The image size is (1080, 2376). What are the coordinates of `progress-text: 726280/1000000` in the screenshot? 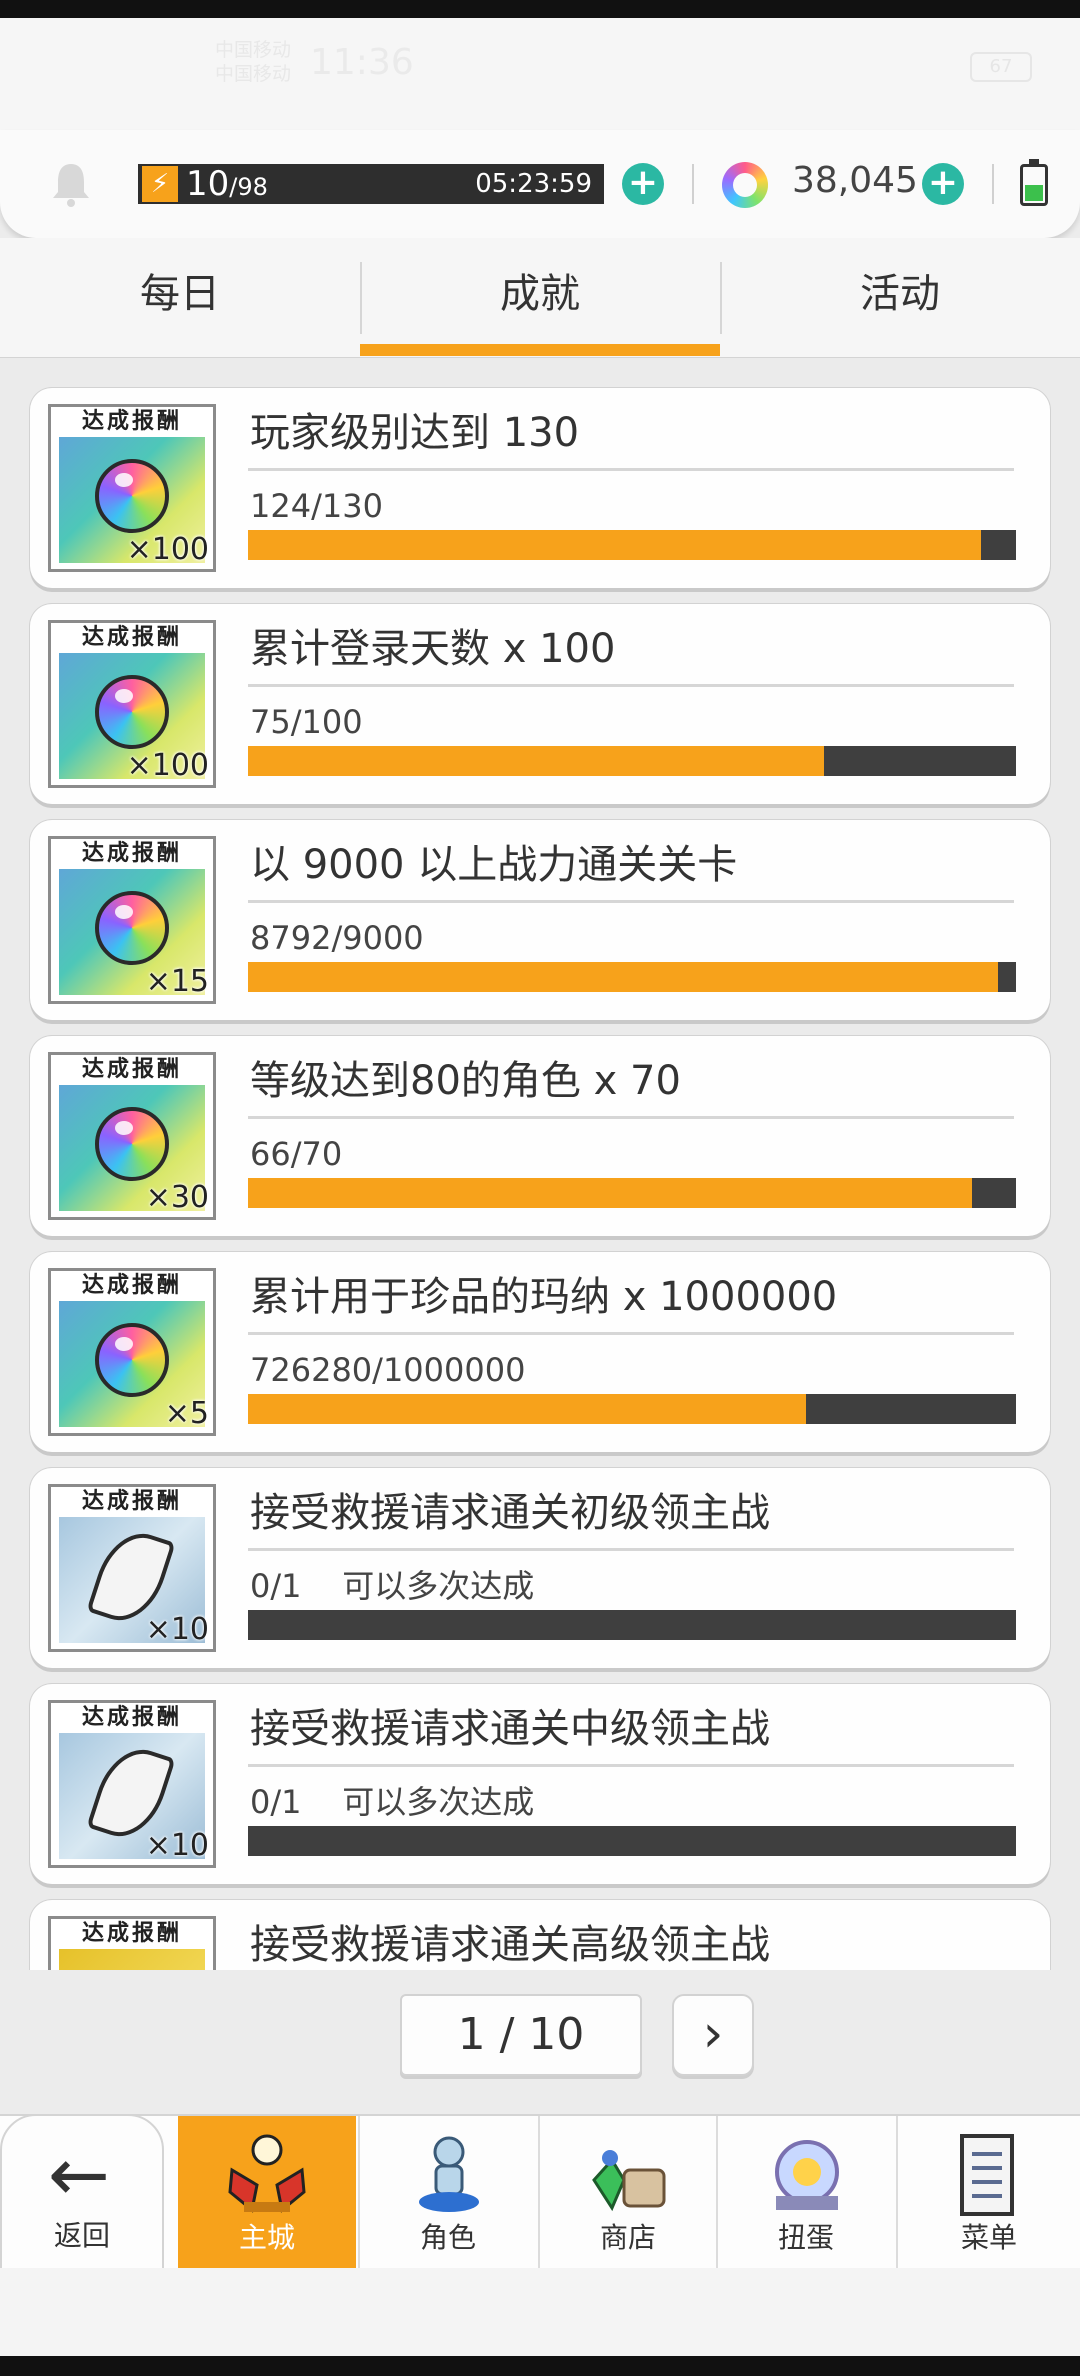 It's located at (388, 1370).